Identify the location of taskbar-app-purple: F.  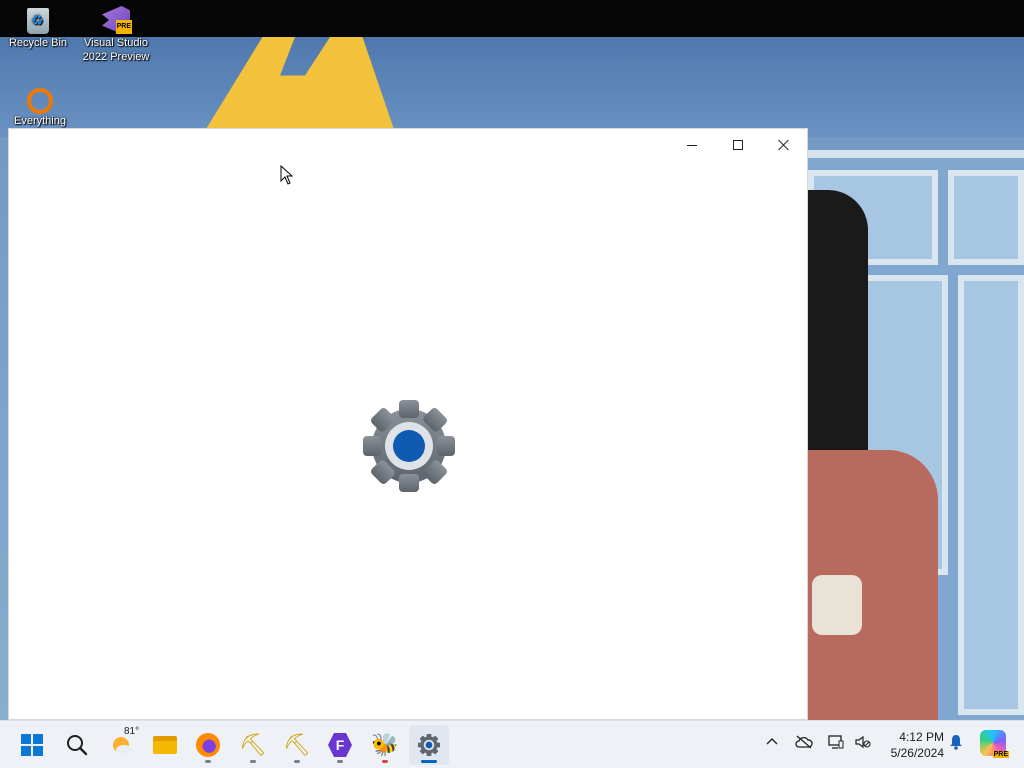
(340, 745).